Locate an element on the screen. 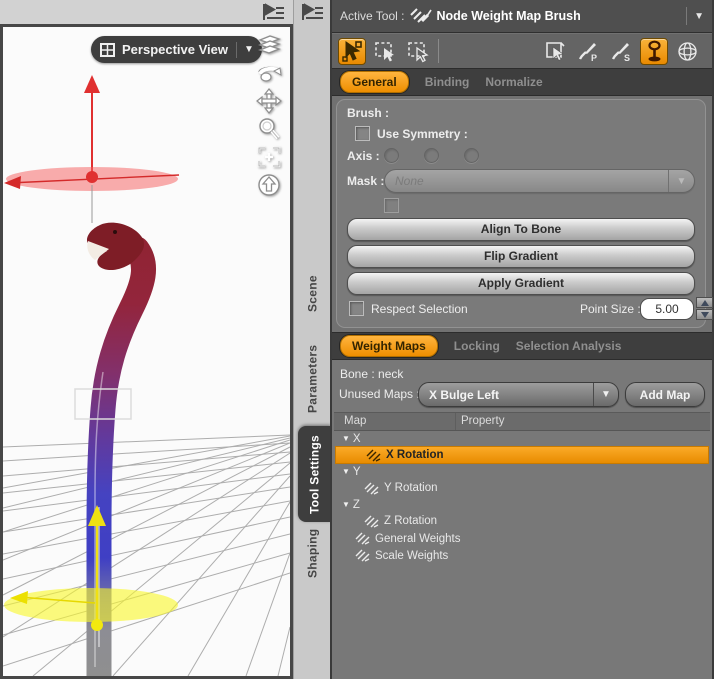  add-map-button: Add Map is located at coordinates (665, 394).